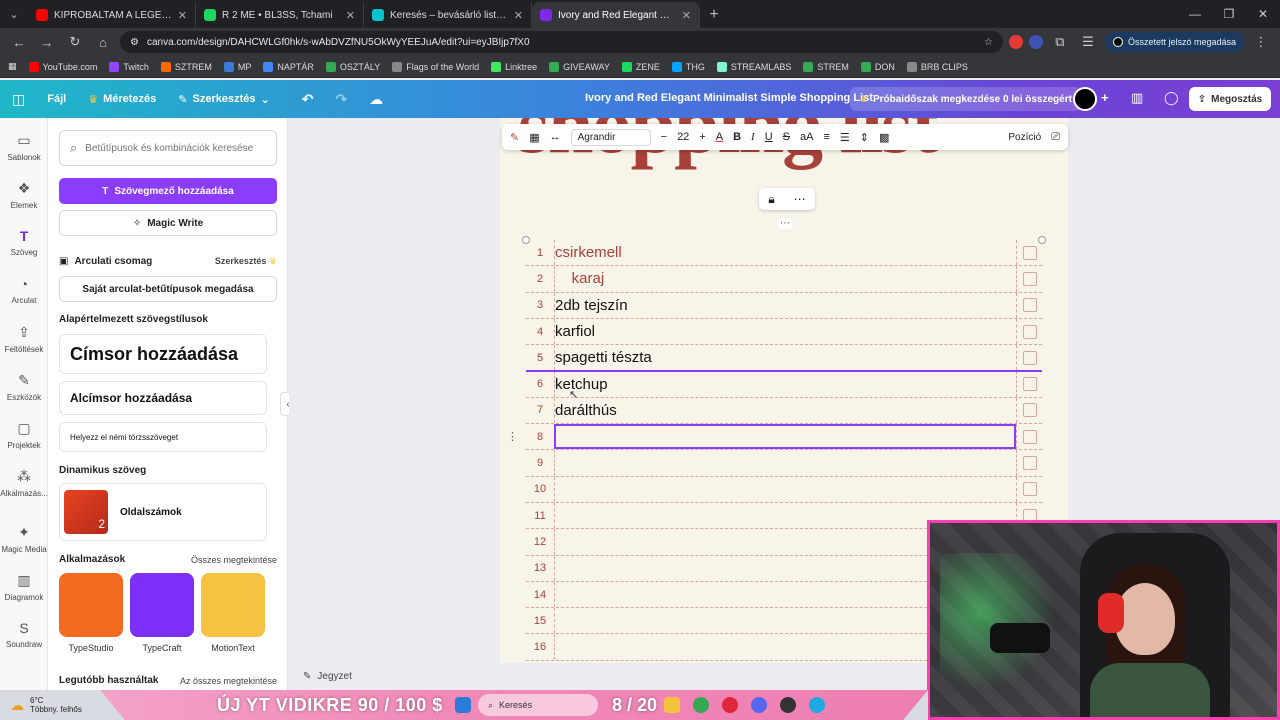 This screenshot has height=720, width=1280. I want to click on bookmark-item: DON, so click(877, 66).